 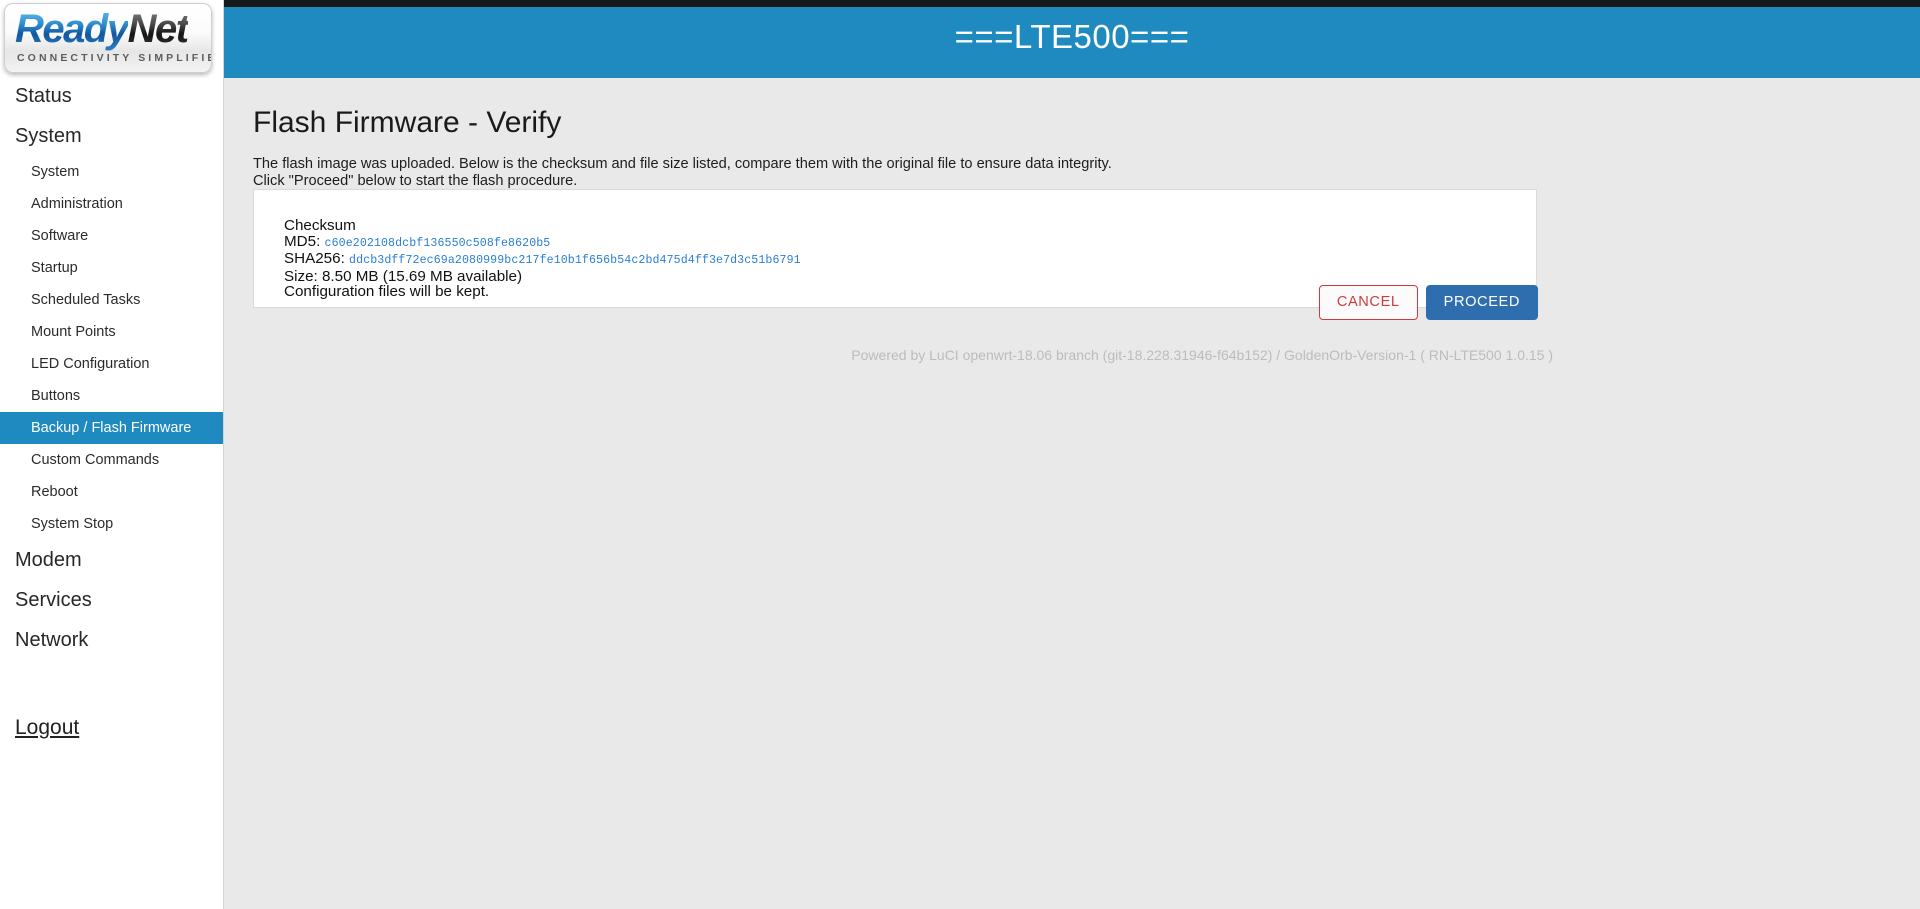 I want to click on checksum-heading: Checksum, so click(x=320, y=225).